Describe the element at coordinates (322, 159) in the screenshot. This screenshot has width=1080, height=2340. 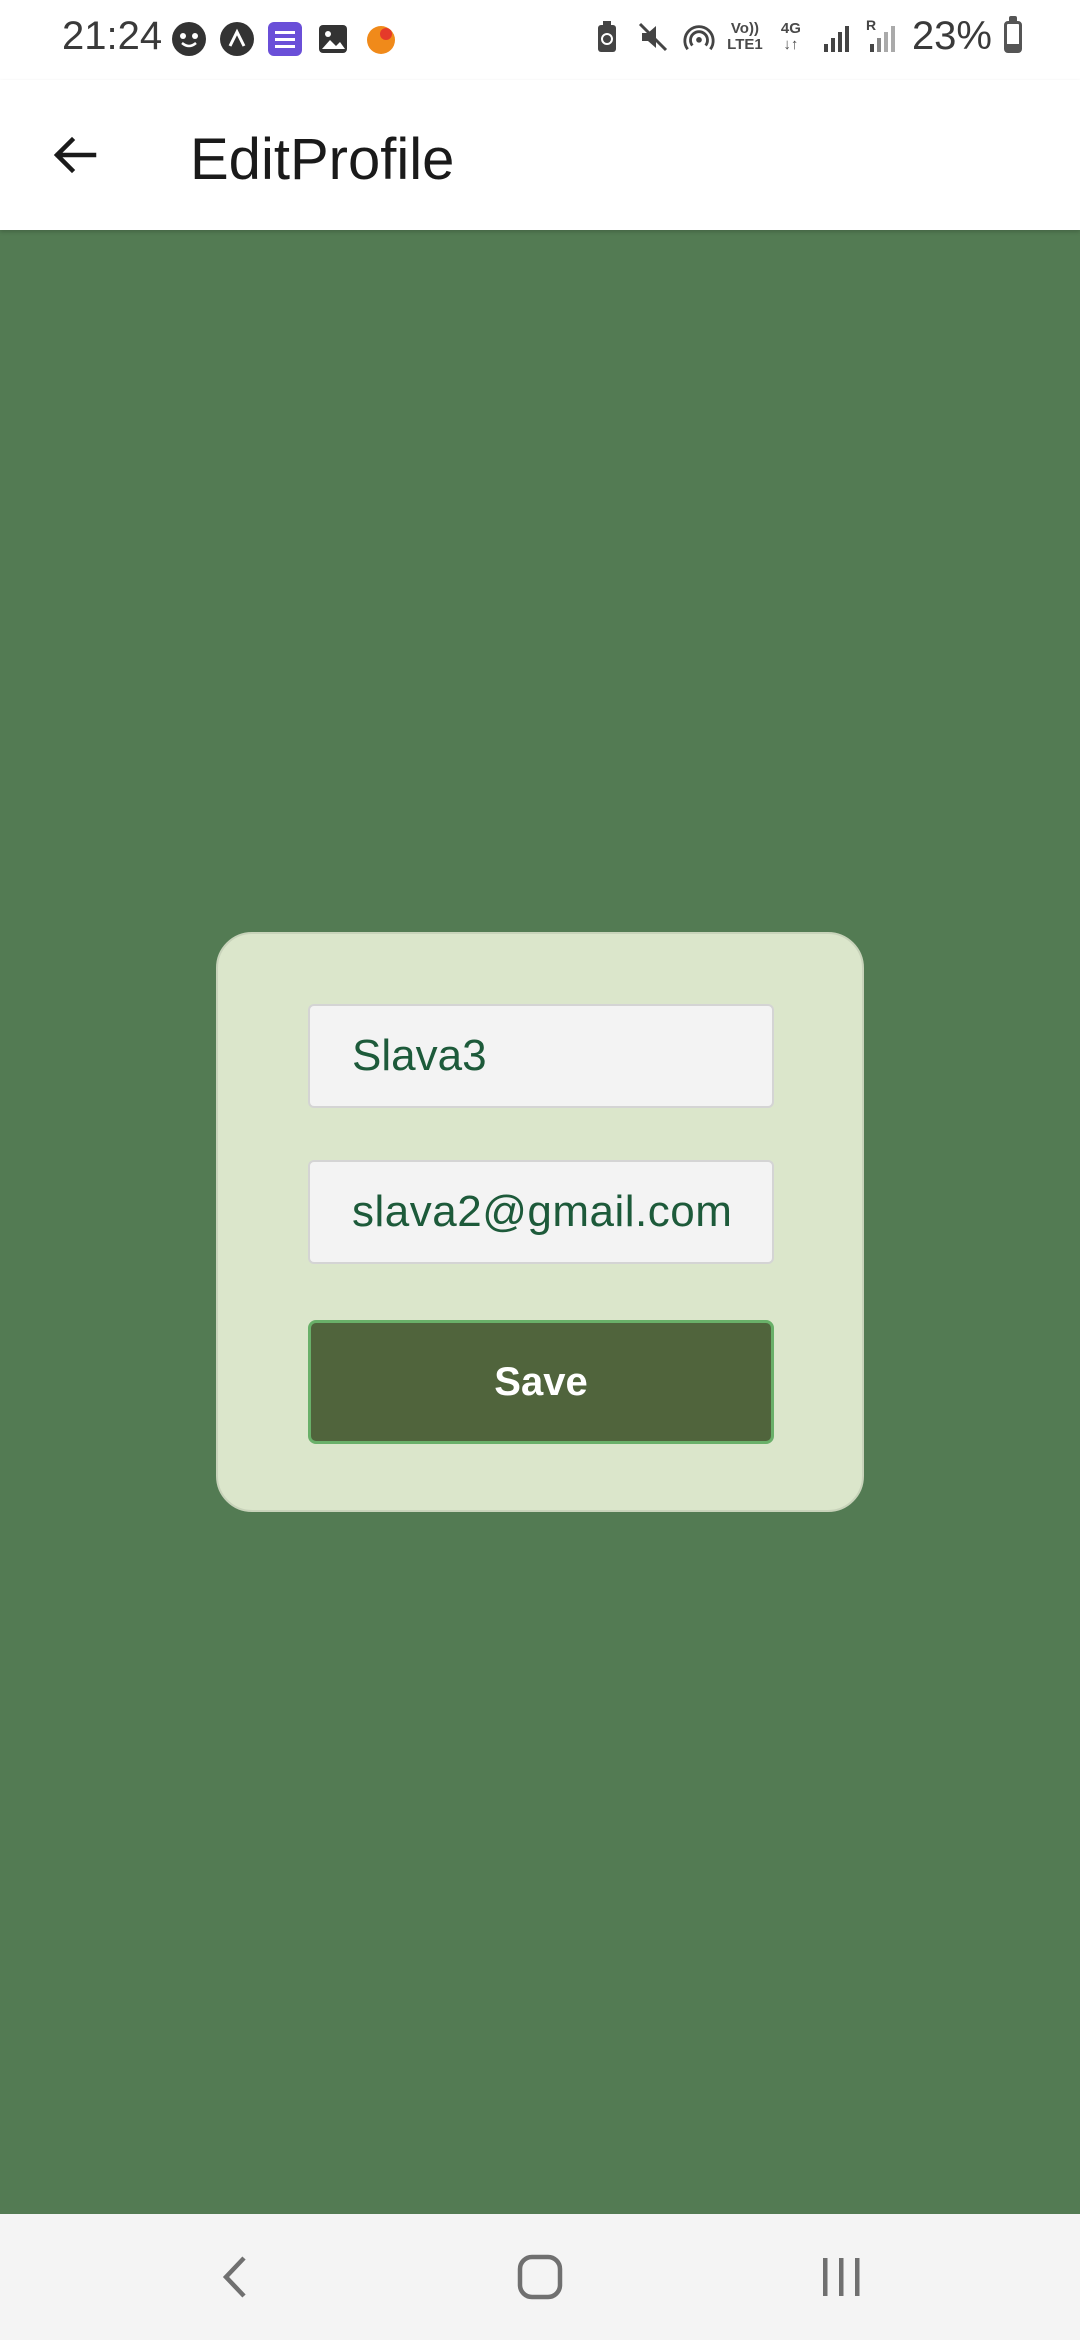
I see `page-title: EditProfile` at that location.